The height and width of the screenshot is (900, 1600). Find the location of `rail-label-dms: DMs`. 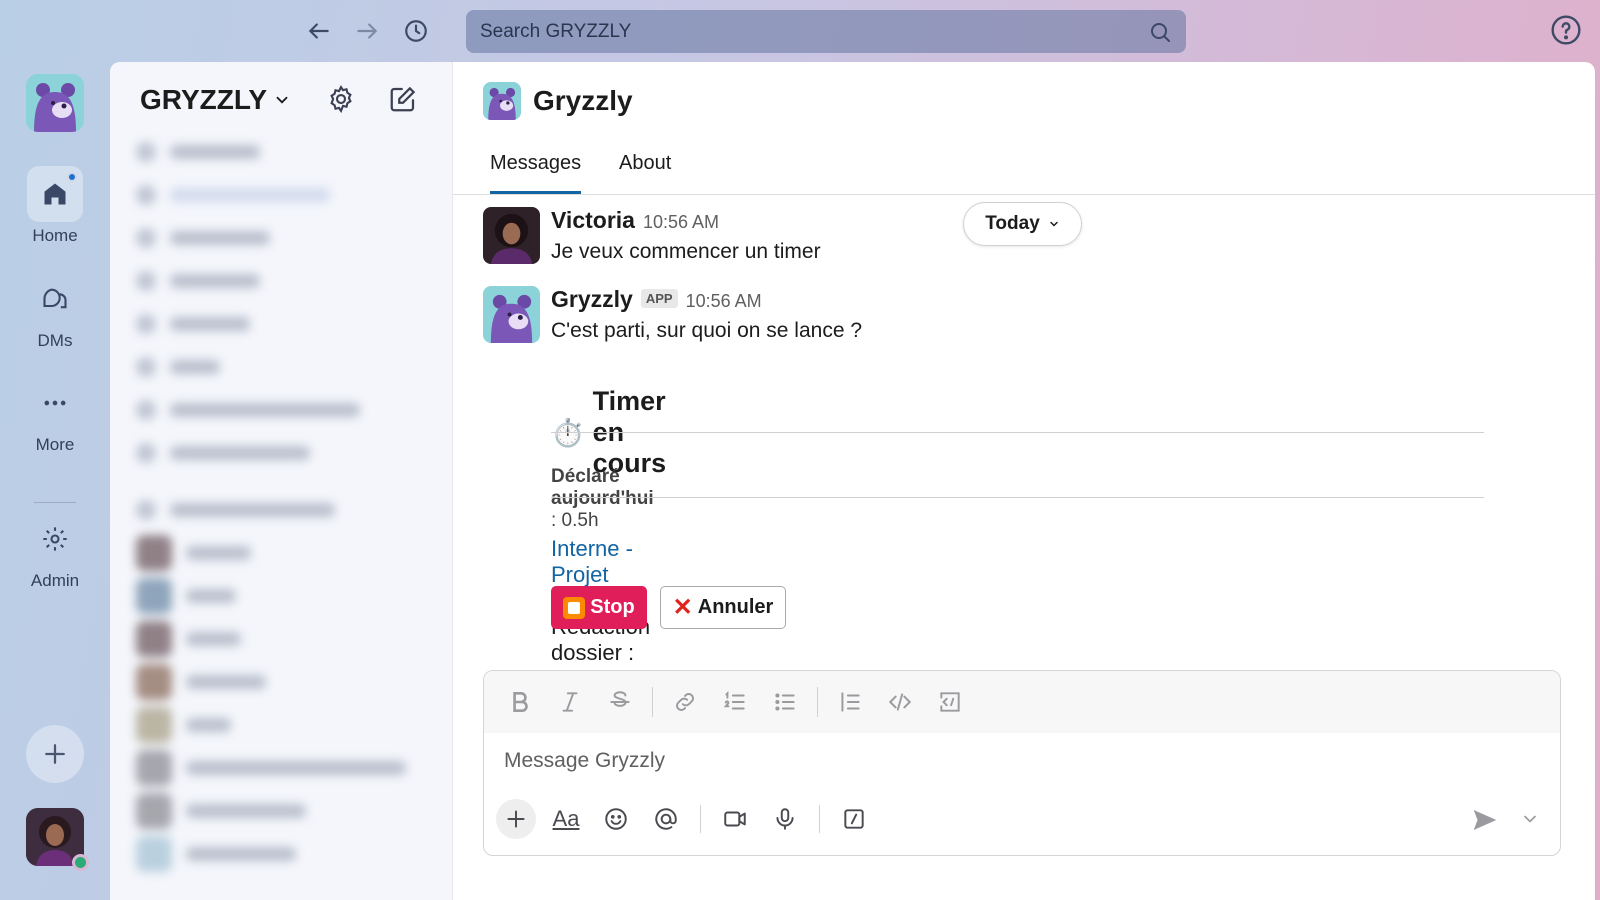

rail-label-dms: DMs is located at coordinates (55, 340).